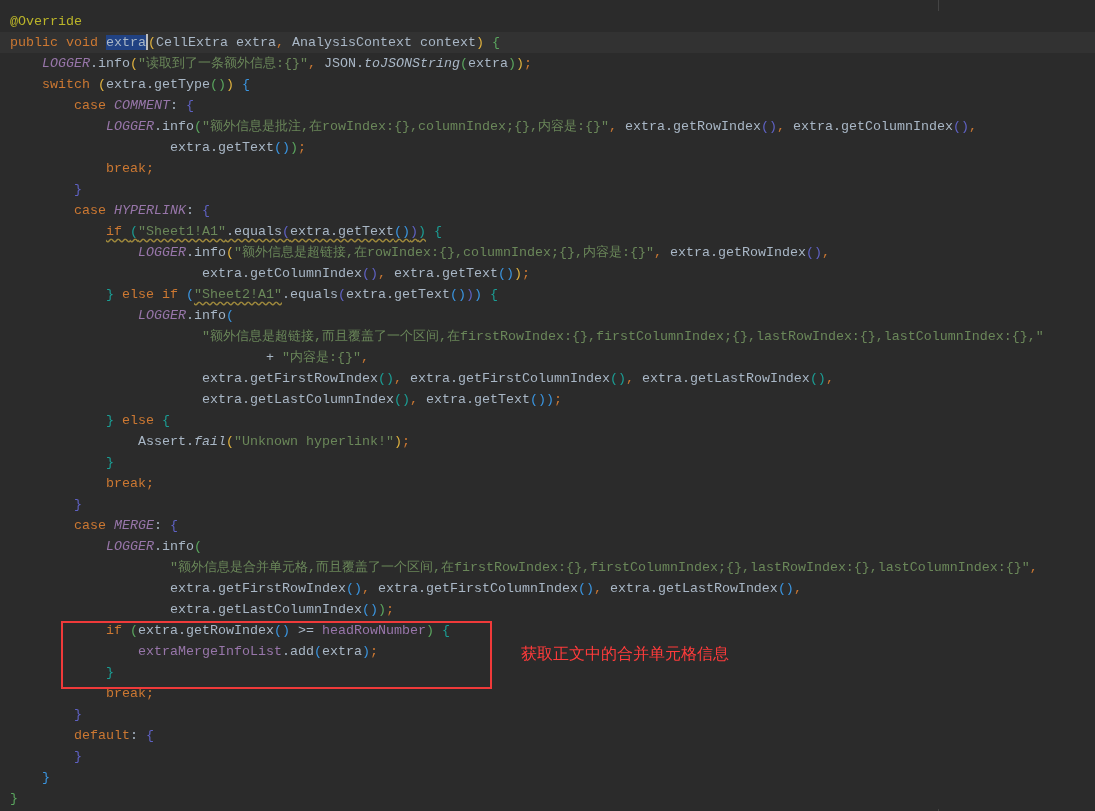 The width and height of the screenshot is (1095, 811). What do you see at coordinates (147, 42) in the screenshot?
I see `text-caret` at bounding box center [147, 42].